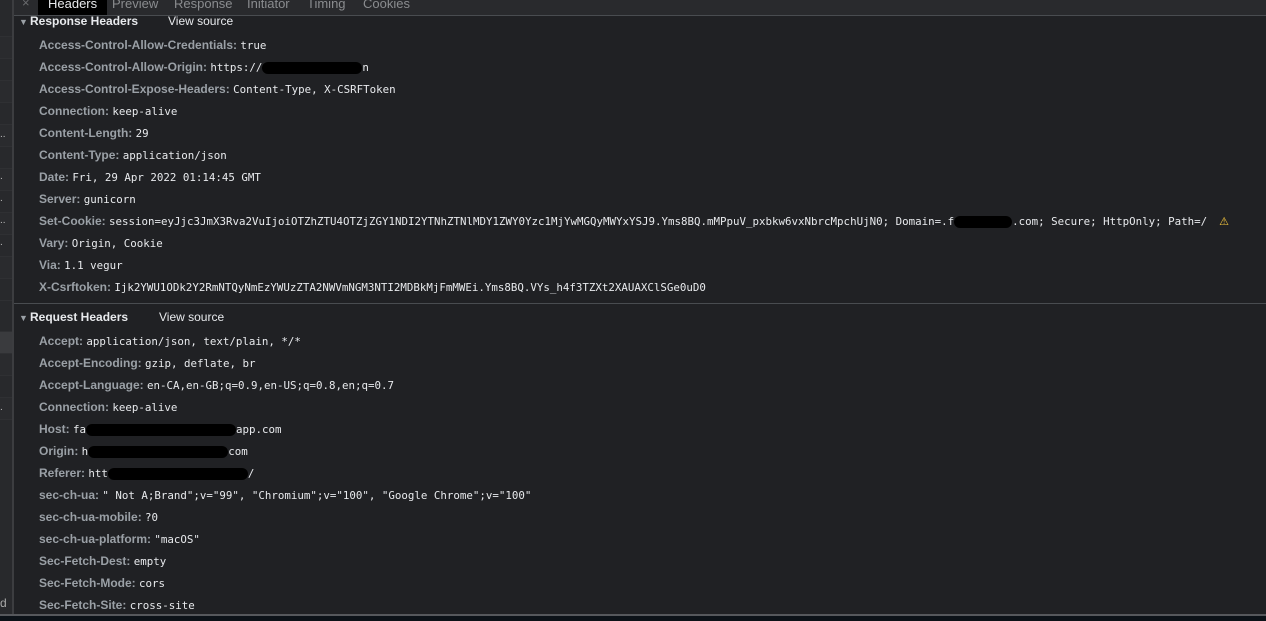 Image resolution: width=1266 pixels, height=621 pixels. I want to click on header-value: Origin, Cookie, so click(117, 243).